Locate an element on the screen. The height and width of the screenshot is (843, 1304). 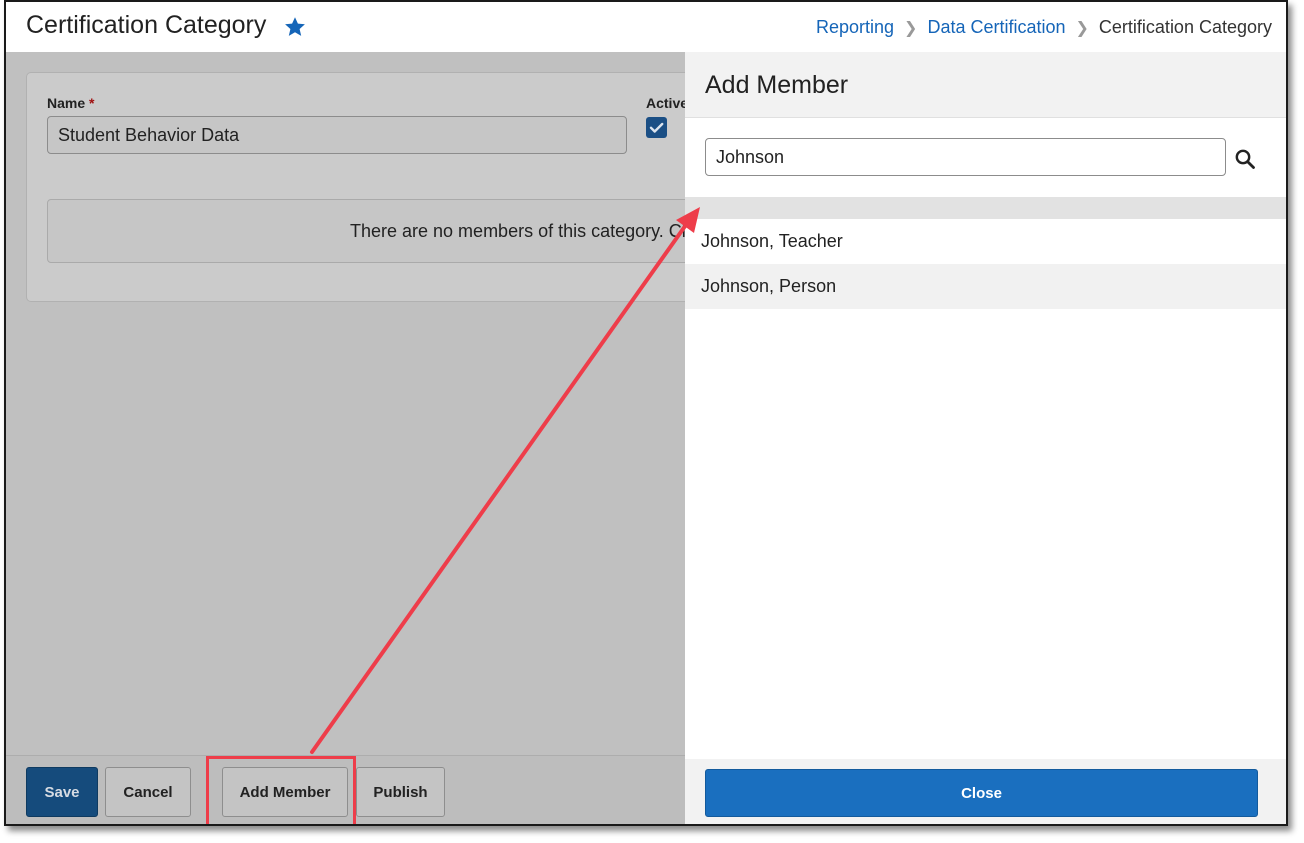
checkmark-icon is located at coordinates (656, 127).